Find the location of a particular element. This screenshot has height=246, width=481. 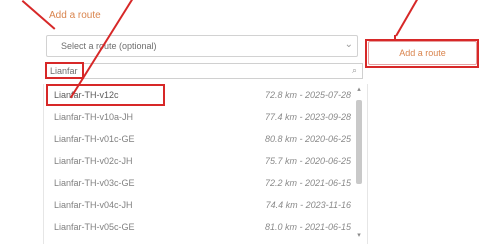

search-icon: ⌕ is located at coordinates (354, 70).